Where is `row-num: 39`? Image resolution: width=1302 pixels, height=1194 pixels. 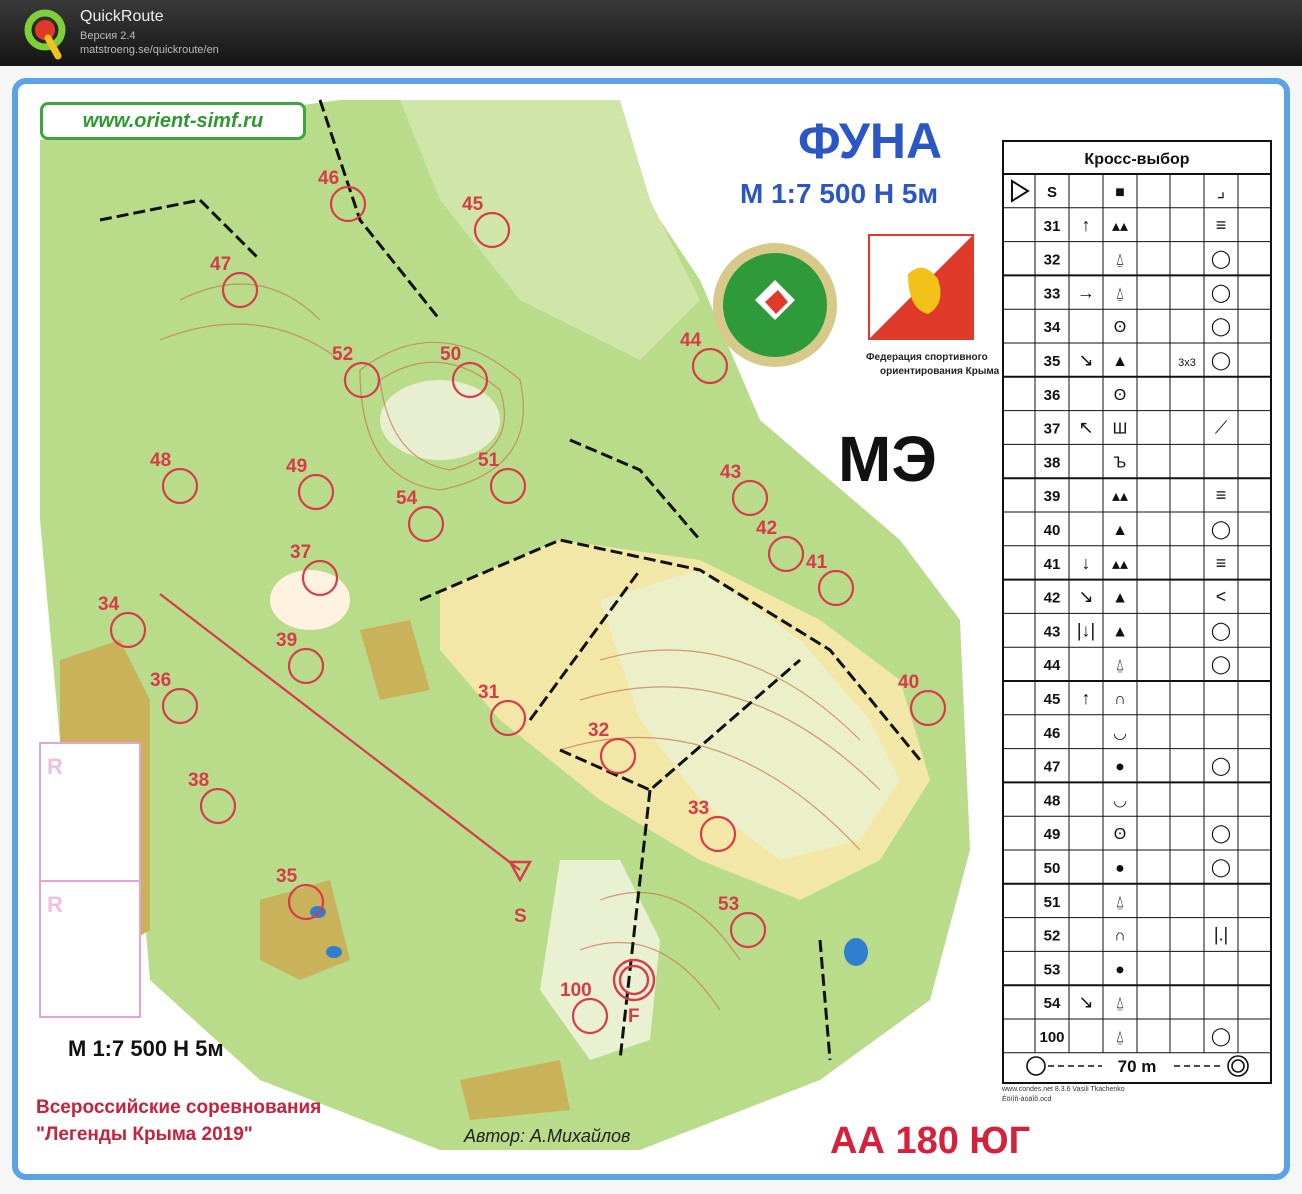 row-num: 39 is located at coordinates (1052, 496).